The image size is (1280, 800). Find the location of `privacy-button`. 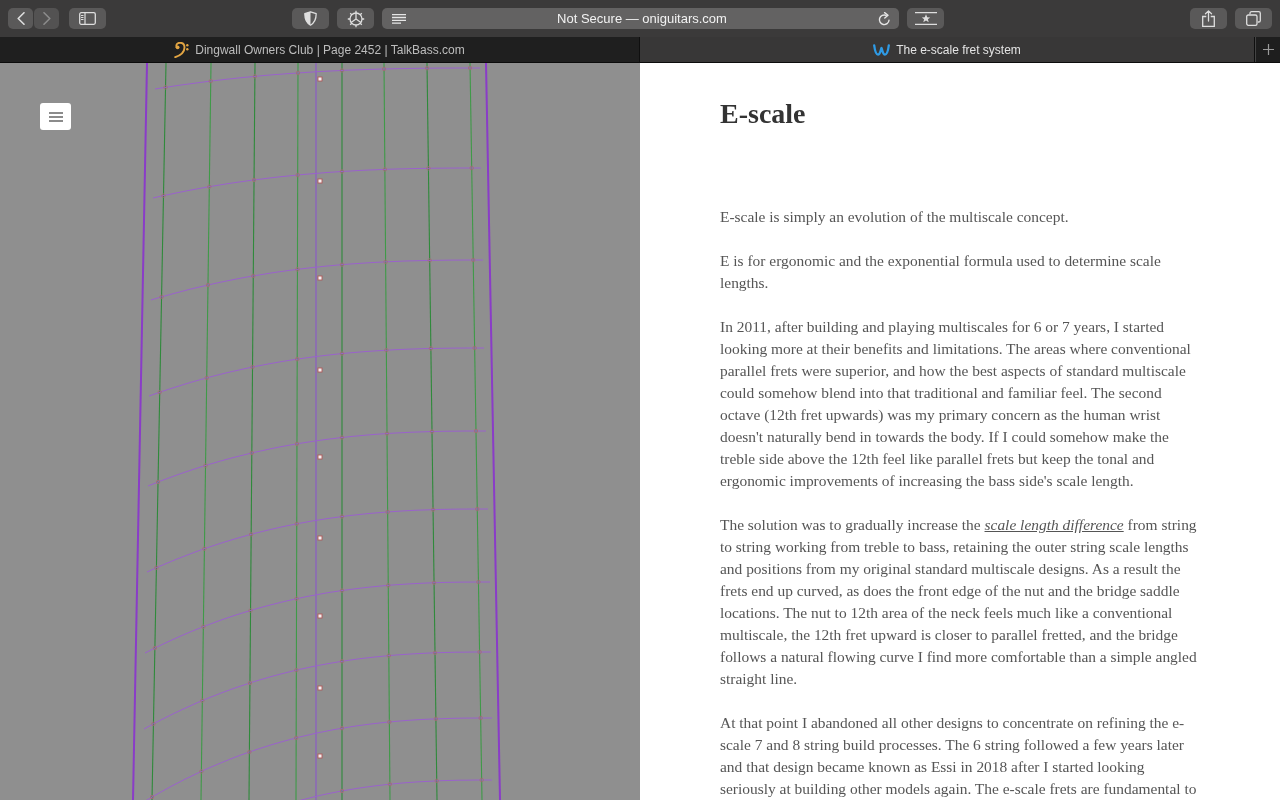

privacy-button is located at coordinates (310, 18).